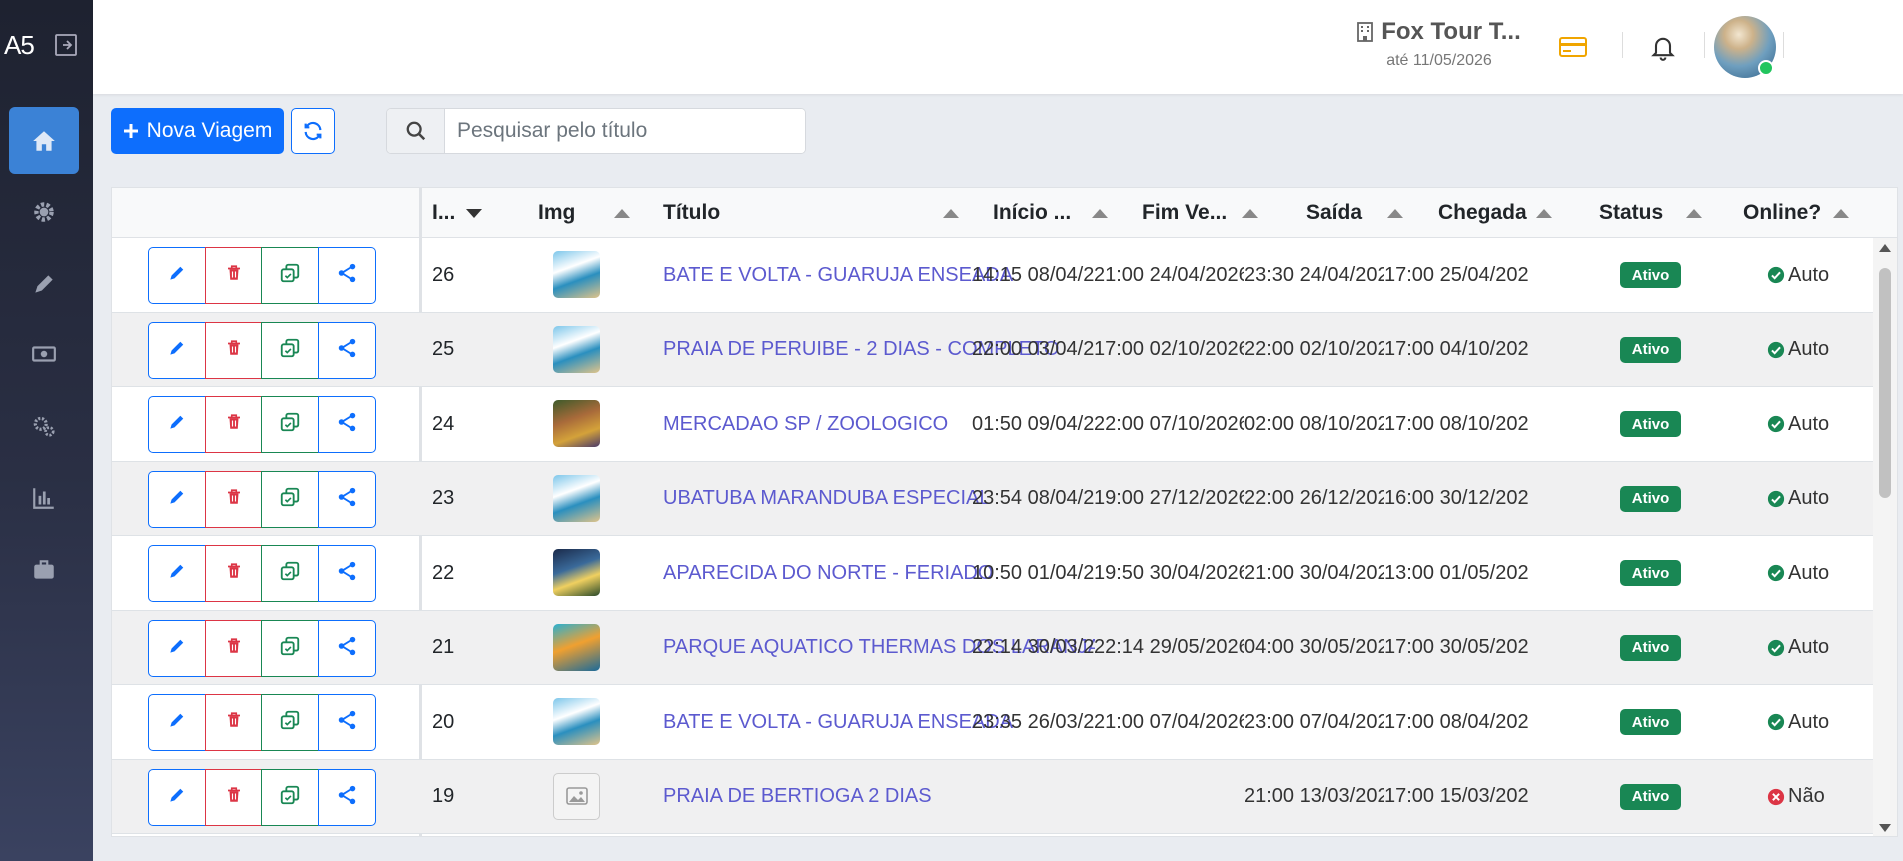  I want to click on trip-title-link: MERCADAO SP / ZOOLOGICO, so click(805, 424).